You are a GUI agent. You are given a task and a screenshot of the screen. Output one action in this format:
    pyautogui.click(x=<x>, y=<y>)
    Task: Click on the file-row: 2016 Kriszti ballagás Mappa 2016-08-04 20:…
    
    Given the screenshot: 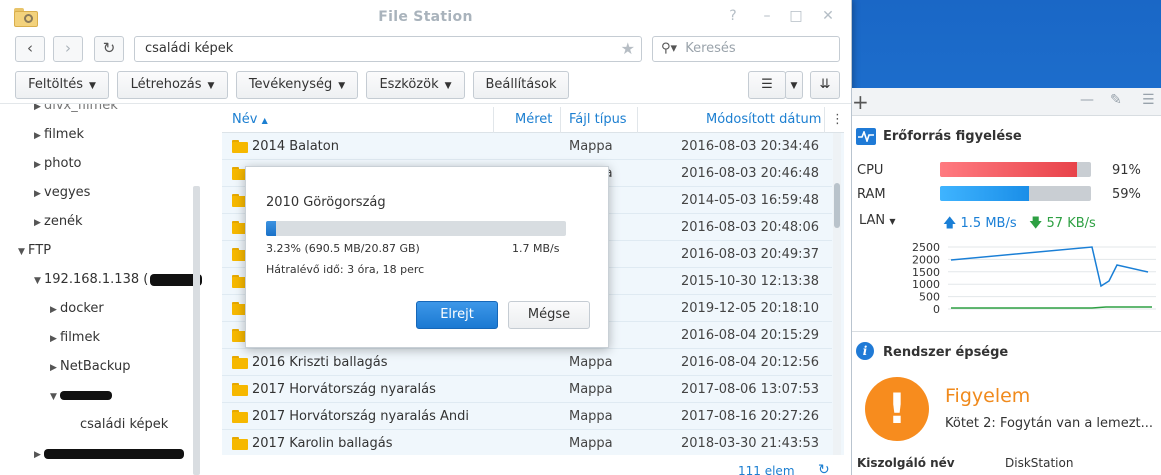 What is the action you would take?
    pyautogui.click(x=527, y=362)
    